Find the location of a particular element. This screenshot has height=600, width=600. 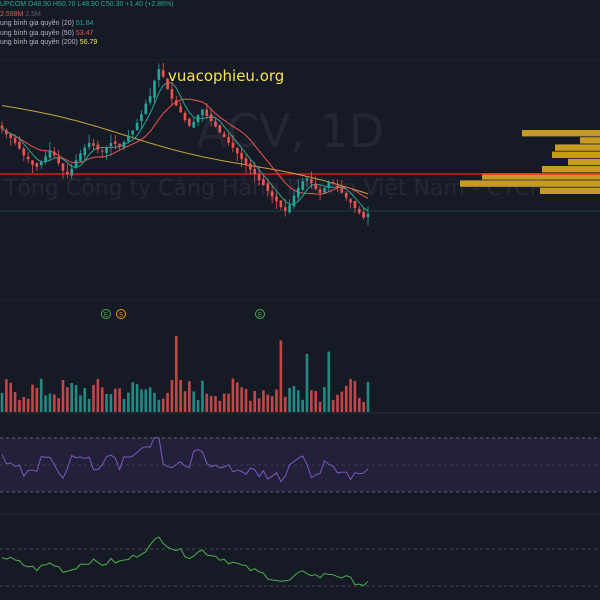

ma200-label: ung bình gia quyền (200) is located at coordinates (39, 42).